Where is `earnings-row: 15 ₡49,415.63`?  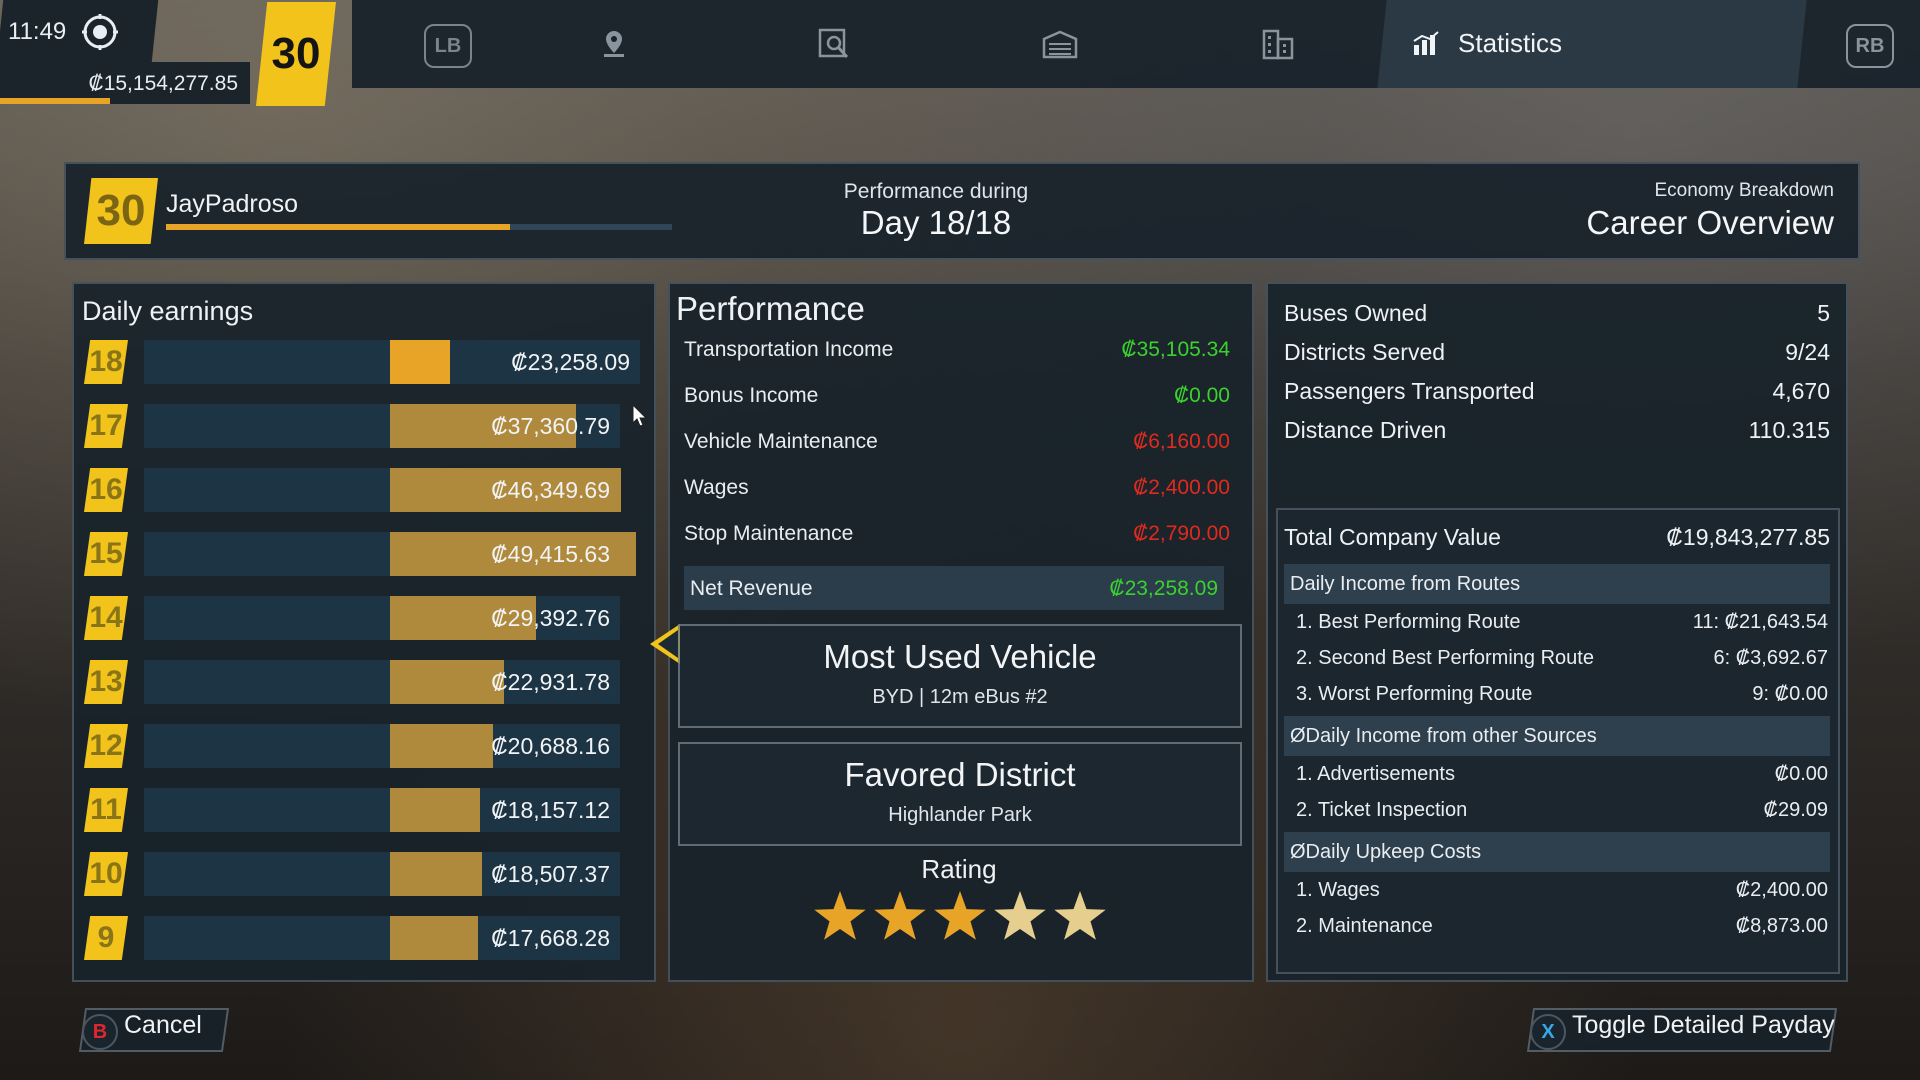
earnings-row: 15 ₡49,415.63 is located at coordinates (360, 554).